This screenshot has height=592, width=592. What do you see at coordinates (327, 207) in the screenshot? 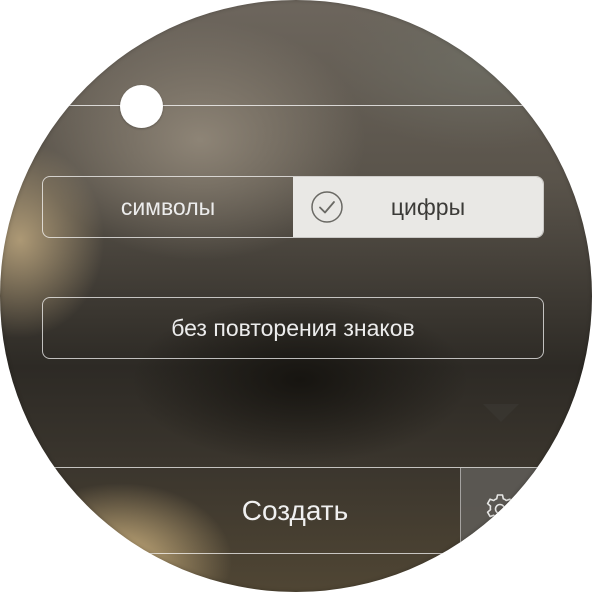
I see `check-circle-icon` at bounding box center [327, 207].